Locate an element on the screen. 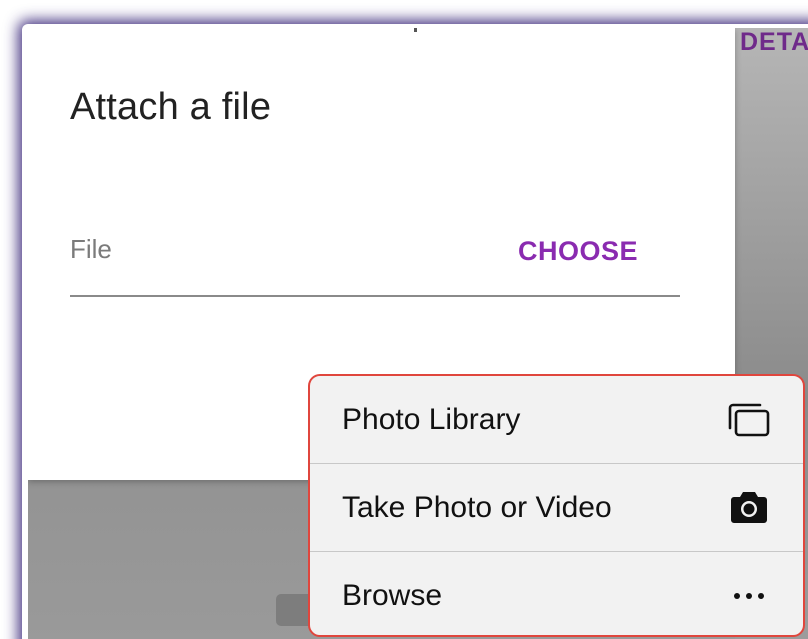 This screenshot has width=808, height=639. menu-item-take-photo: Take Photo or Video is located at coordinates (556, 507).